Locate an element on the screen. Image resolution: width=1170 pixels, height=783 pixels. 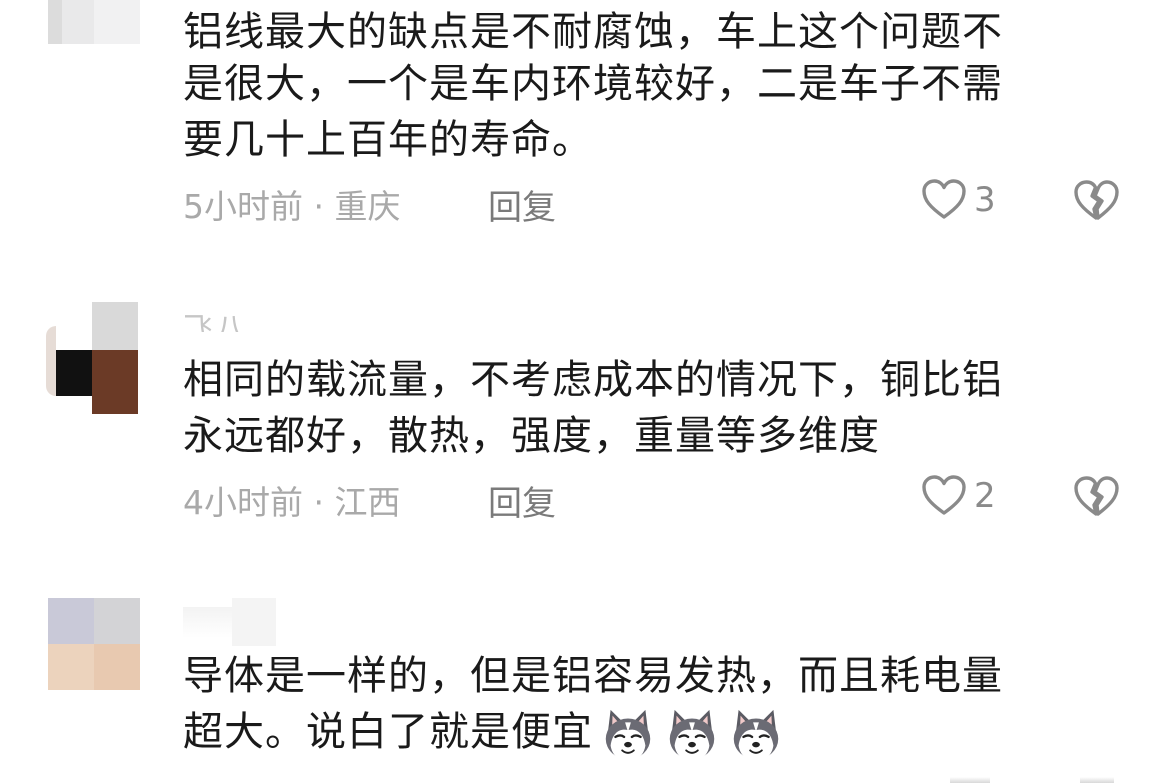
comment-text-line: 相同的载流量，不考虑成本的情况下，铜比铝 is located at coordinates (593, 380).